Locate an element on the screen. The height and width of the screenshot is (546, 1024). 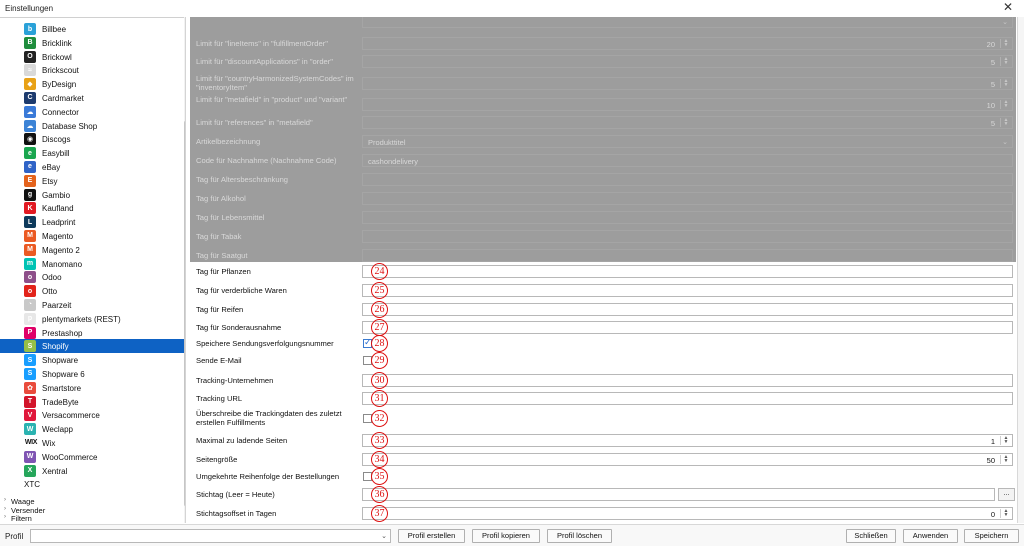
sidebar-item-plentymarkets-rest: p plentymarkets (REST) is located at coordinates (92, 319).